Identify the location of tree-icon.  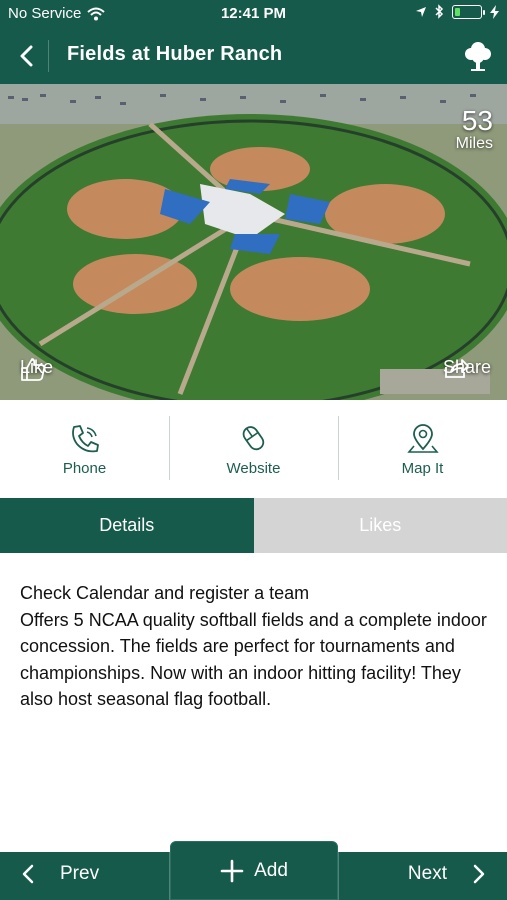
(478, 56).